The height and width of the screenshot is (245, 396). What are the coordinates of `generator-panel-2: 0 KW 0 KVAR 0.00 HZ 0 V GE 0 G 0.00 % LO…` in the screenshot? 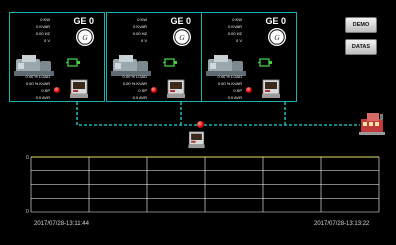 It's located at (154, 57).